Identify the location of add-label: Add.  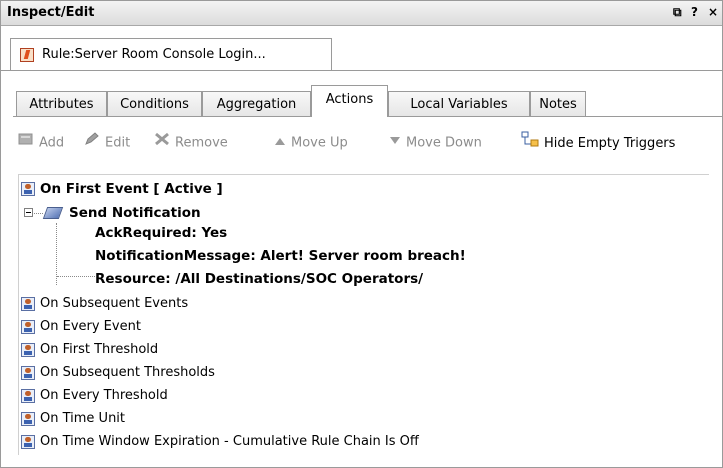
(52, 143).